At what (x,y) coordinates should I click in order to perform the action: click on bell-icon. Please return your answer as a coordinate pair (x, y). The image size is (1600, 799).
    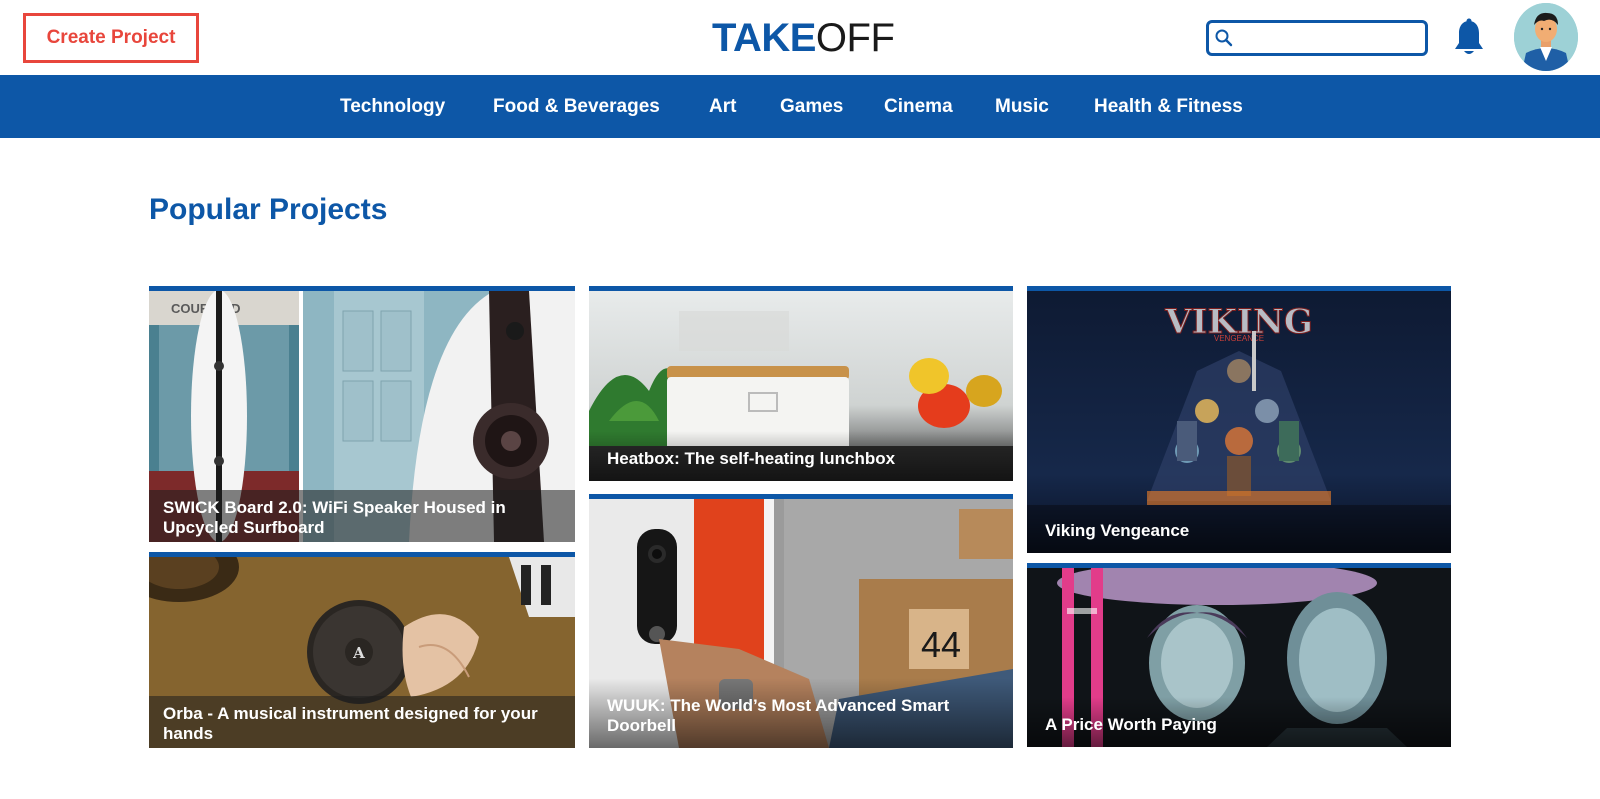
    Looking at the image, I should click on (1469, 38).